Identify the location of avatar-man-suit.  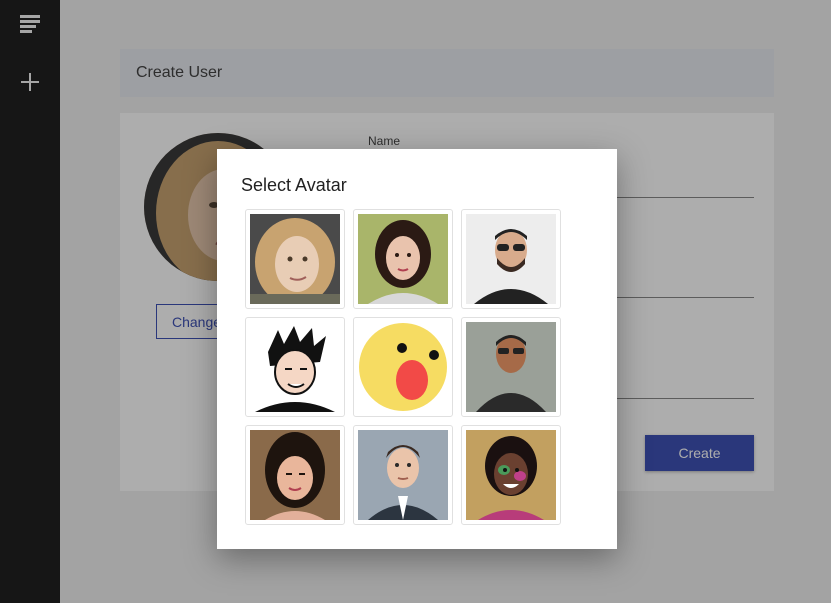
(403, 475).